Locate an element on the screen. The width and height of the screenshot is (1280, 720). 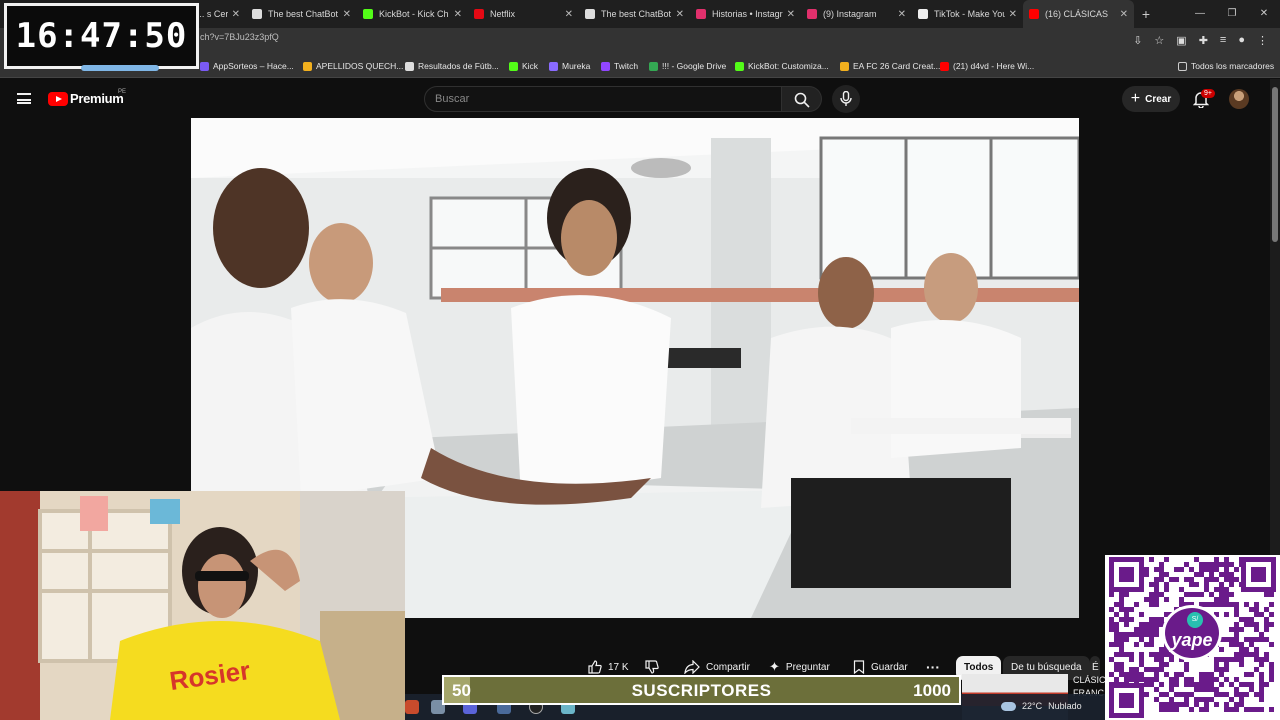
bookmark-item: !!! - Google Drive is located at coordinates (687, 66).